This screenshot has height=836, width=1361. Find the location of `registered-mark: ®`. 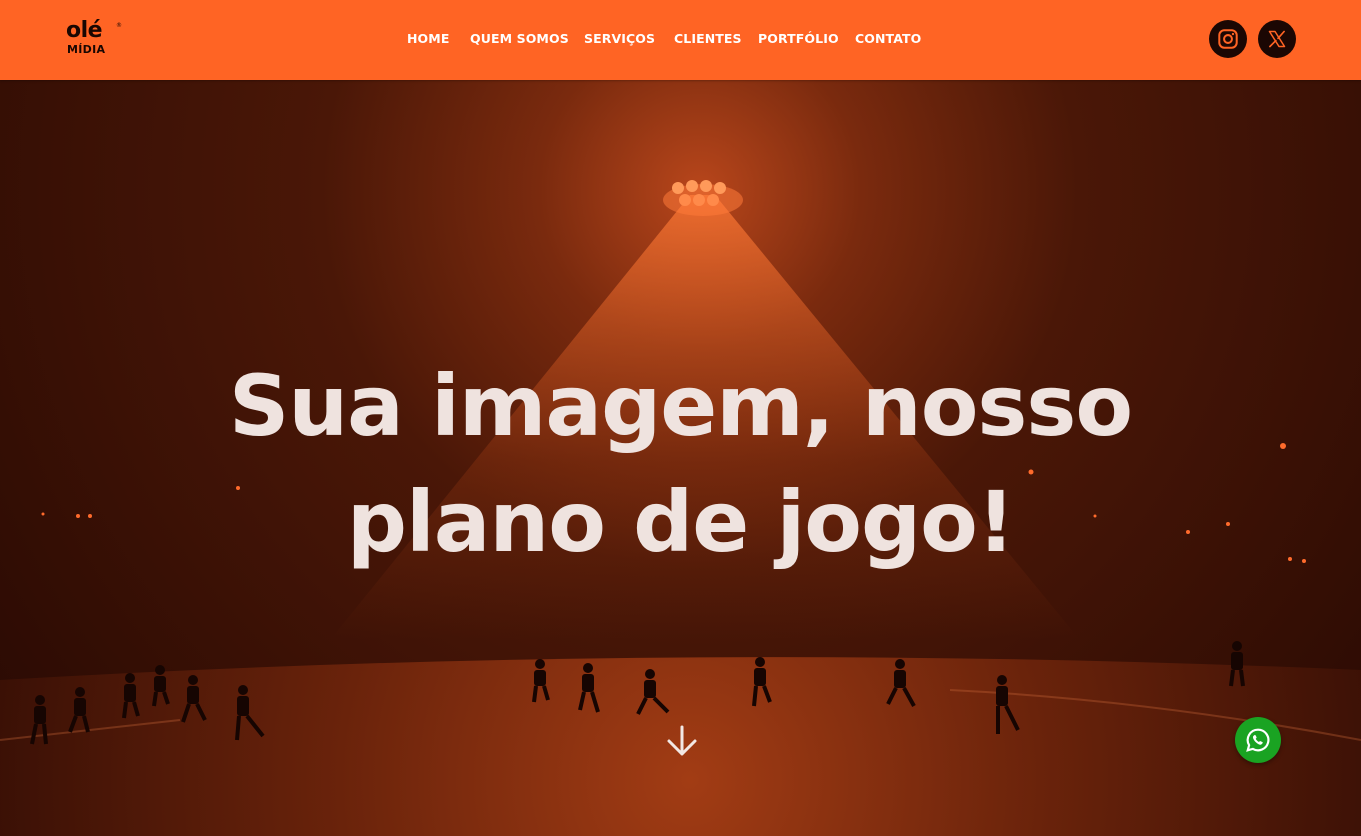

registered-mark: ® is located at coordinates (119, 25).